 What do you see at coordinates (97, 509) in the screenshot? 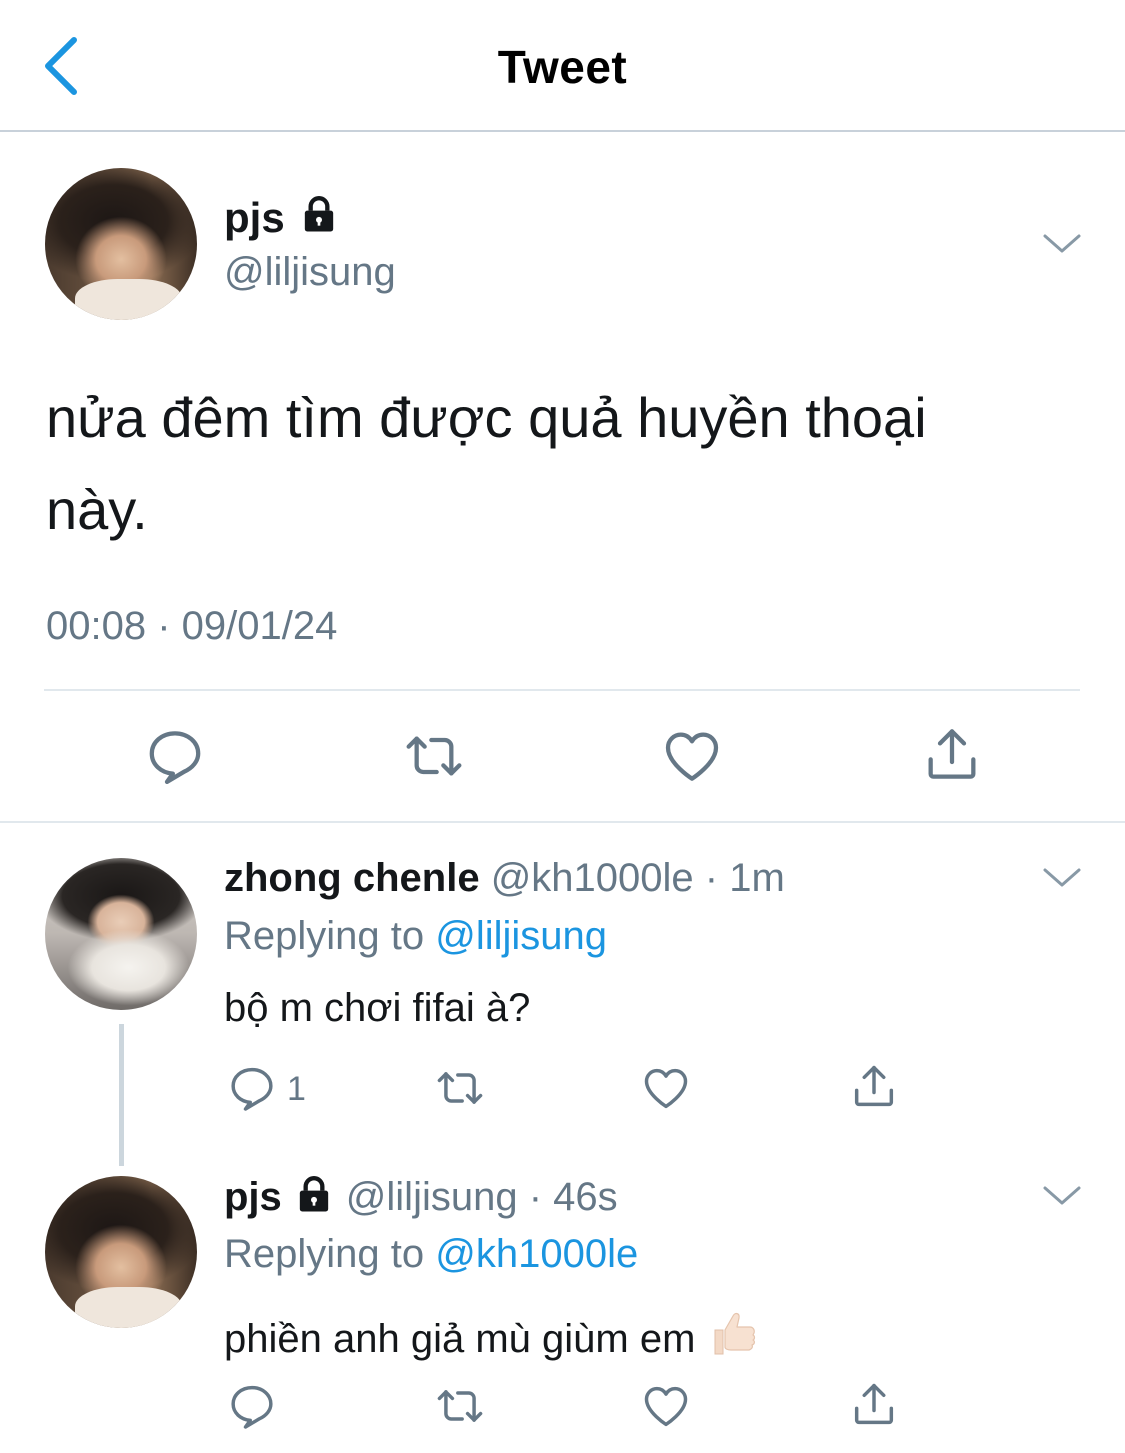
I see `tweet-text-line: này.` at bounding box center [97, 509].